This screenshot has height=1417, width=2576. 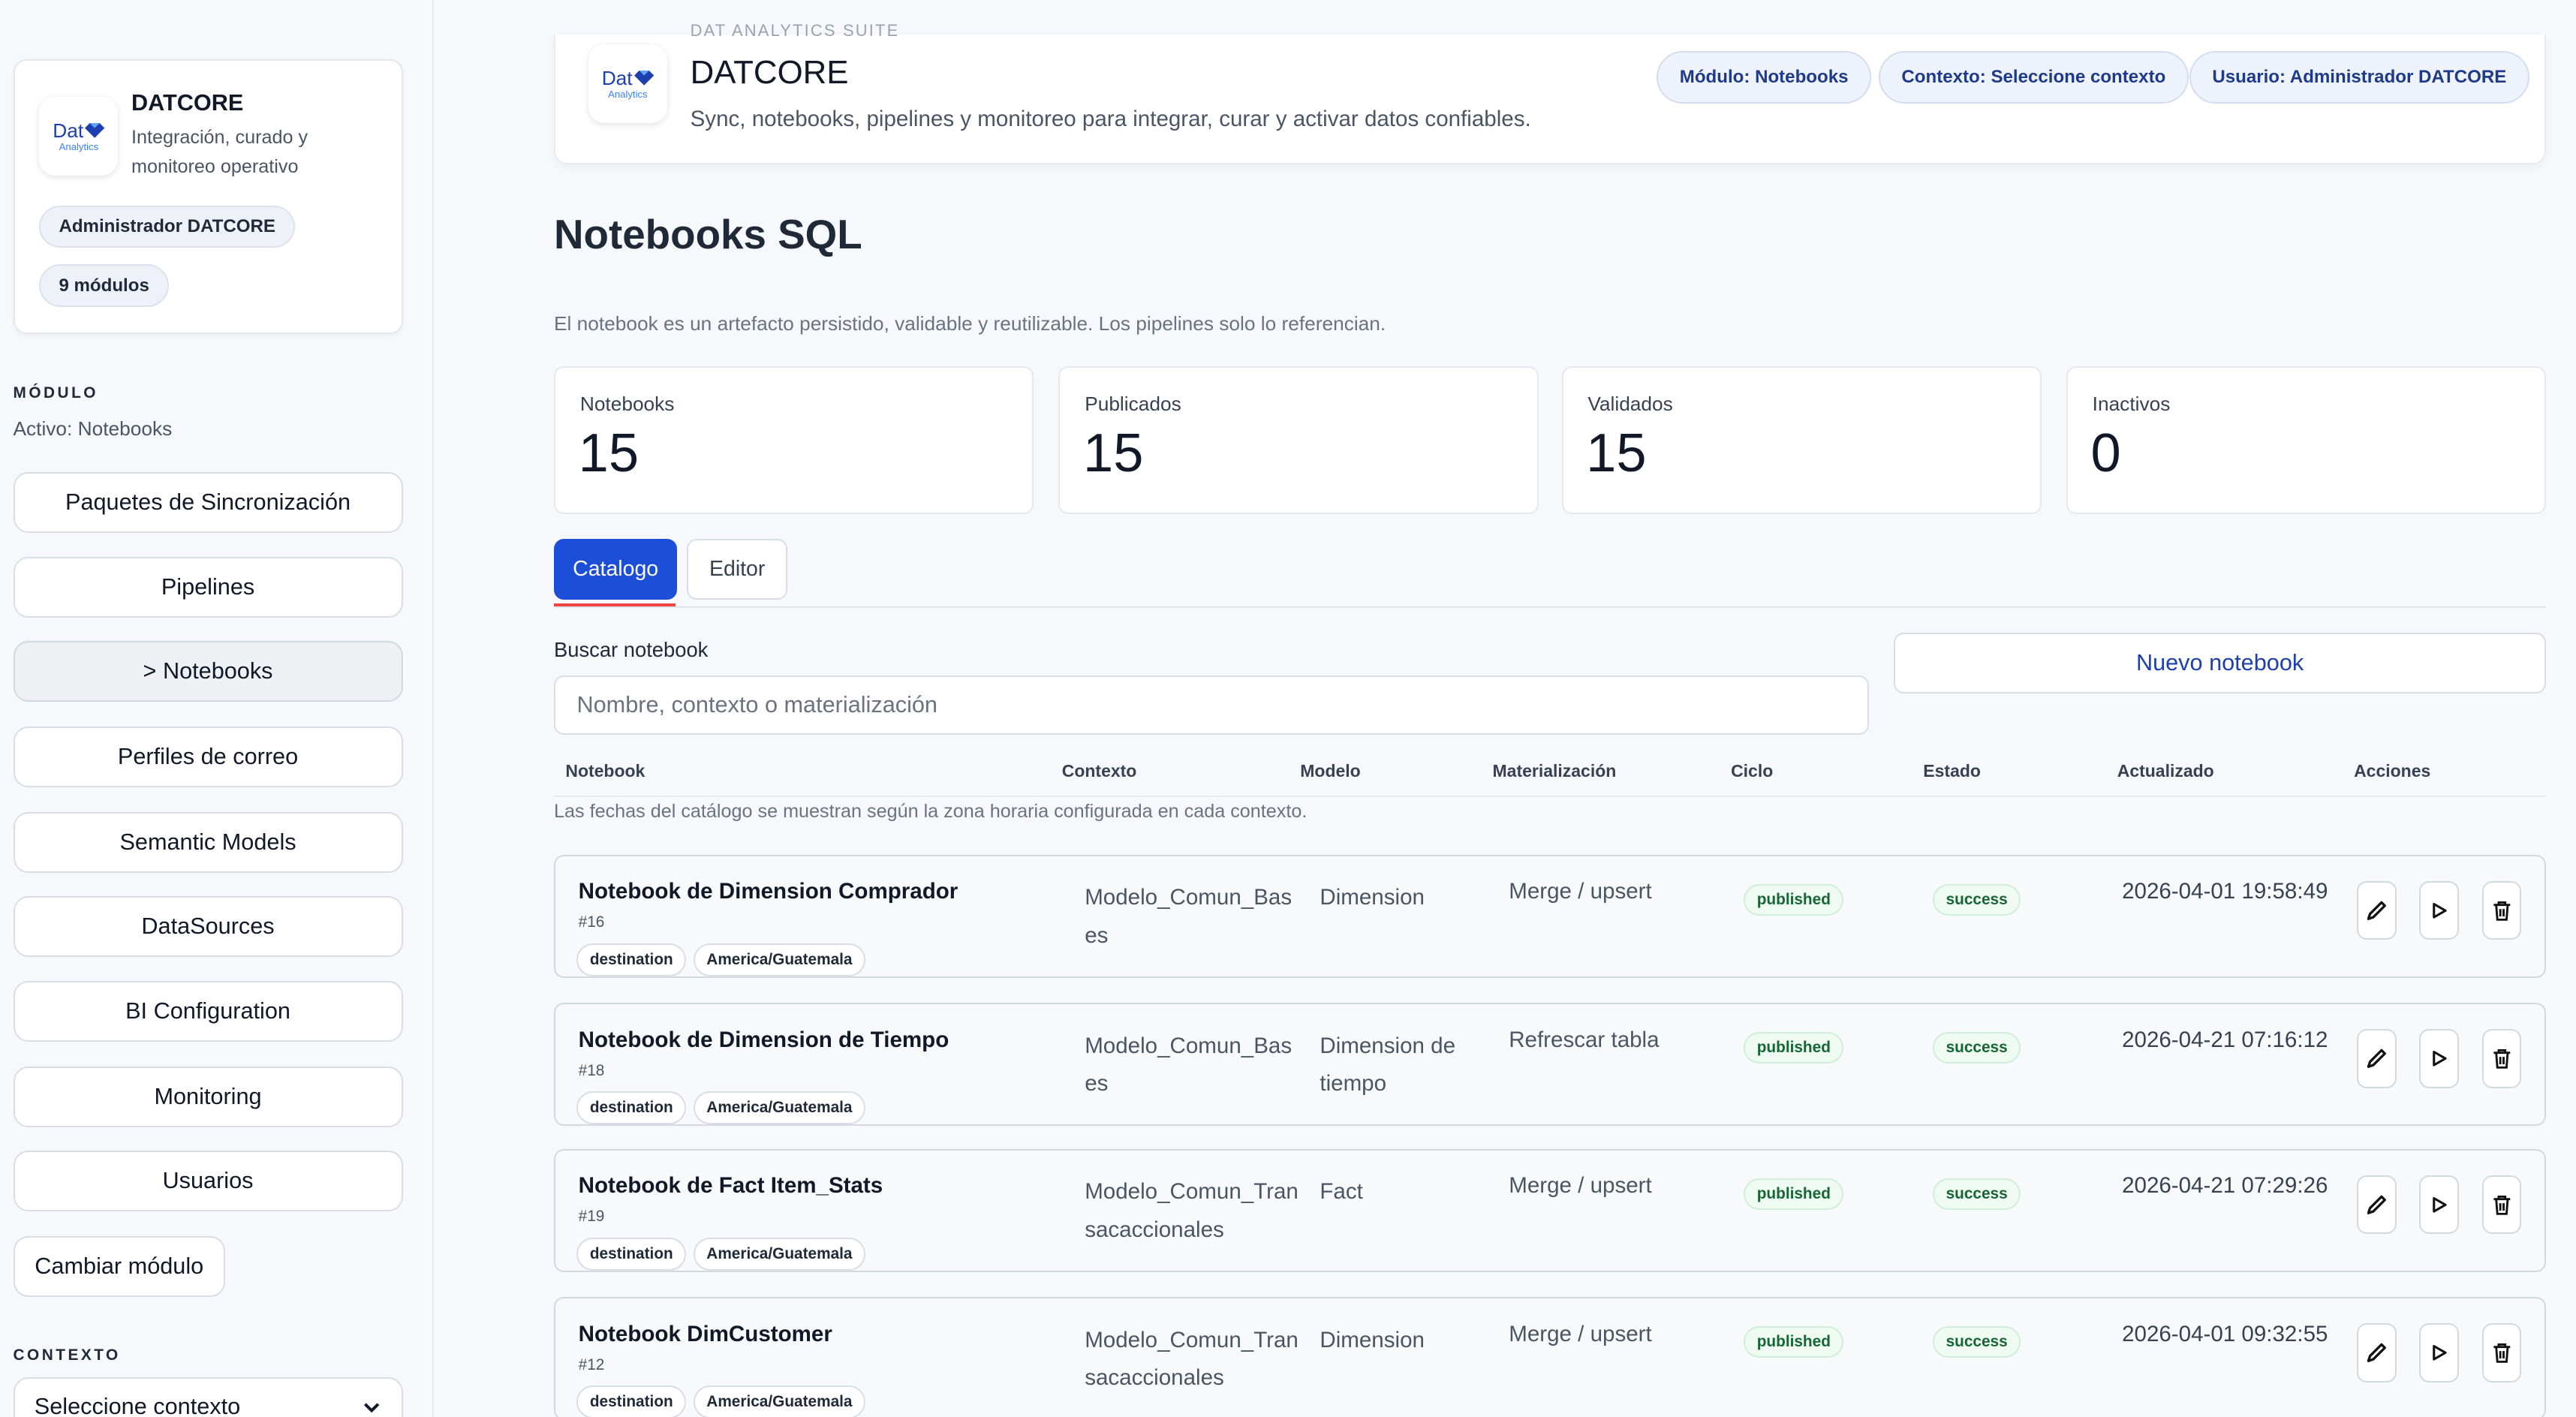 I want to click on row-context: Modelo_Comun_Bases, so click(x=1189, y=1065).